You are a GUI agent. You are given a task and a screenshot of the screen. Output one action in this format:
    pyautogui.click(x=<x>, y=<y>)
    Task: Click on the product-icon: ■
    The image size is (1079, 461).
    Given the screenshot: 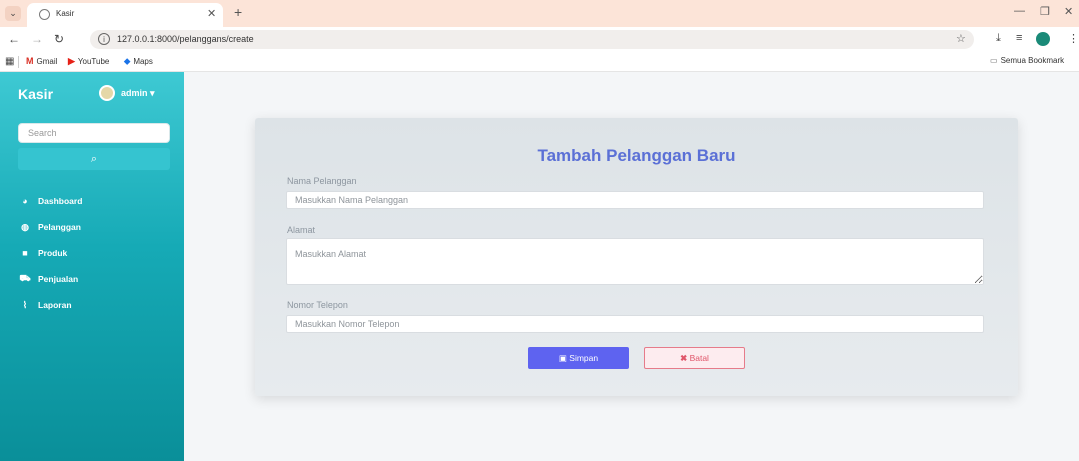 What is the action you would take?
    pyautogui.click(x=25, y=253)
    